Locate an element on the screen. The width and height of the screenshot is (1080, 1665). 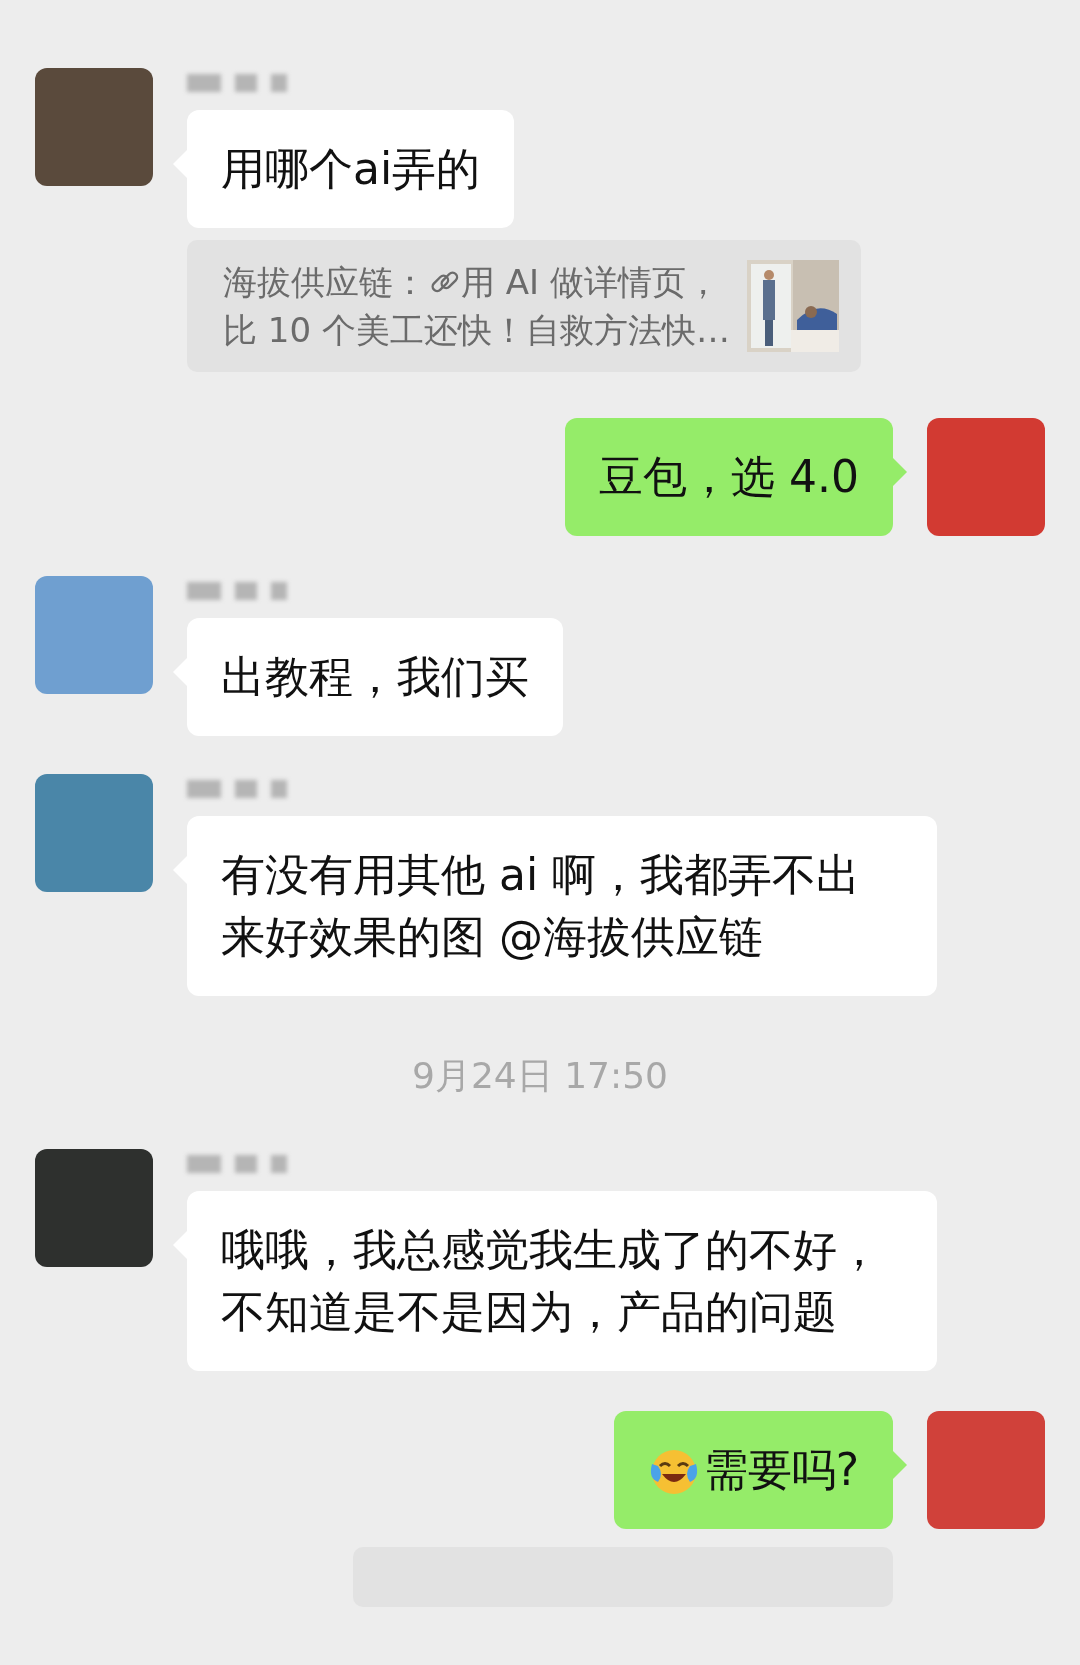
message-bubble: 有没有用其他 ai 啊，我都弄不出来好效果的图 @海拔供应链 is located at coordinates (562, 906).